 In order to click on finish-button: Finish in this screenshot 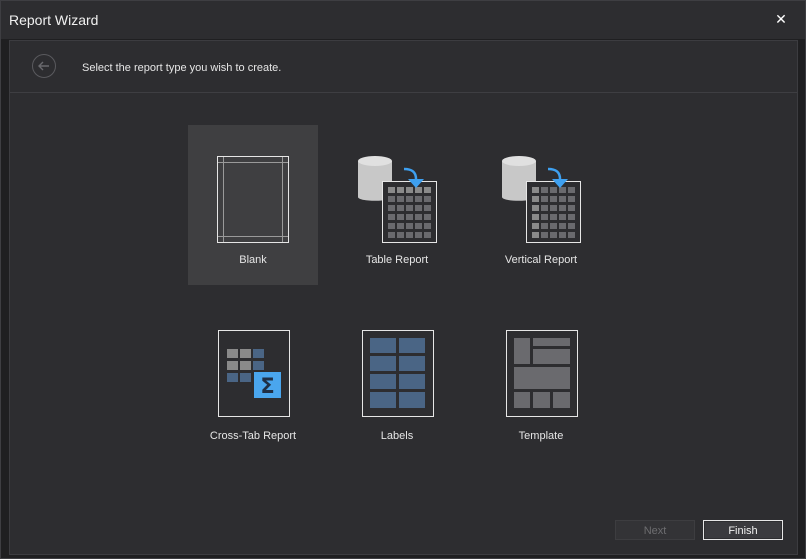, I will do `click(743, 530)`.